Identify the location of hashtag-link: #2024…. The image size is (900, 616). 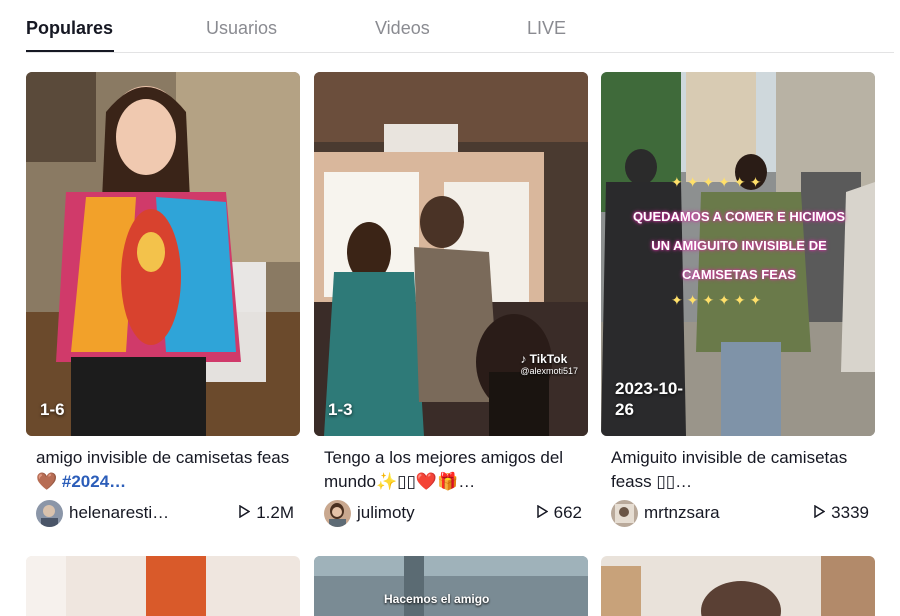
(94, 481).